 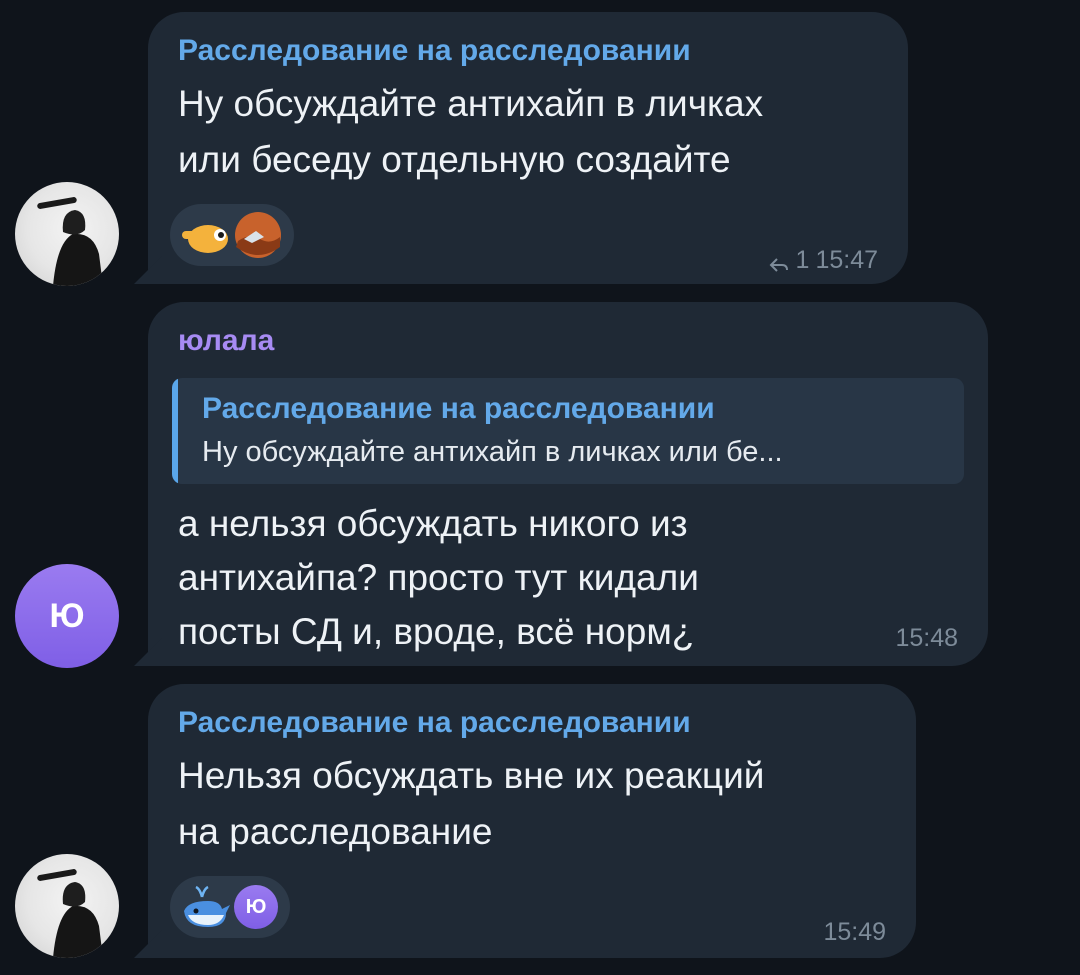 What do you see at coordinates (471, 103) in the screenshot?
I see `message-text-line: Ну обсуждайте антихайп в личках` at bounding box center [471, 103].